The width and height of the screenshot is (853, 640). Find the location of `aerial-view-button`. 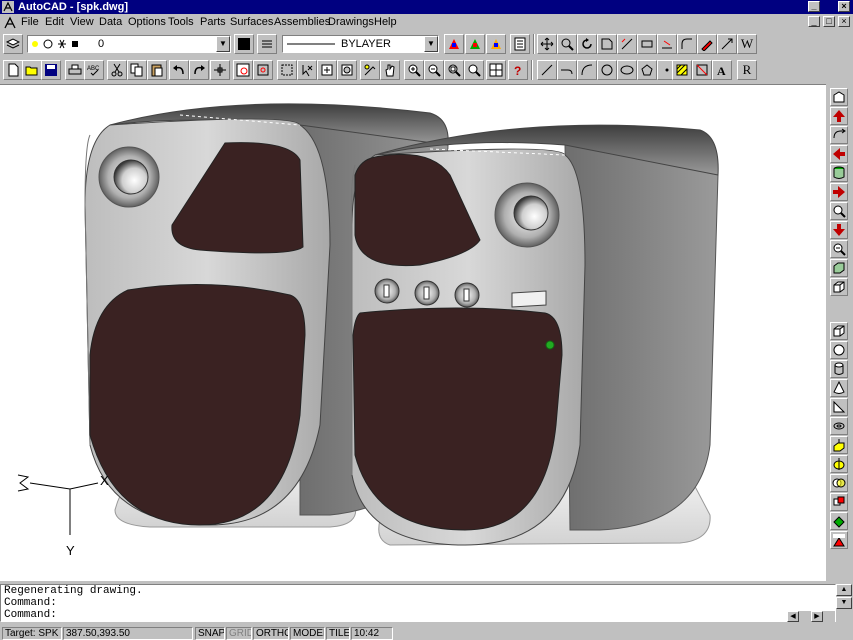

aerial-view-button is located at coordinates (243, 70).